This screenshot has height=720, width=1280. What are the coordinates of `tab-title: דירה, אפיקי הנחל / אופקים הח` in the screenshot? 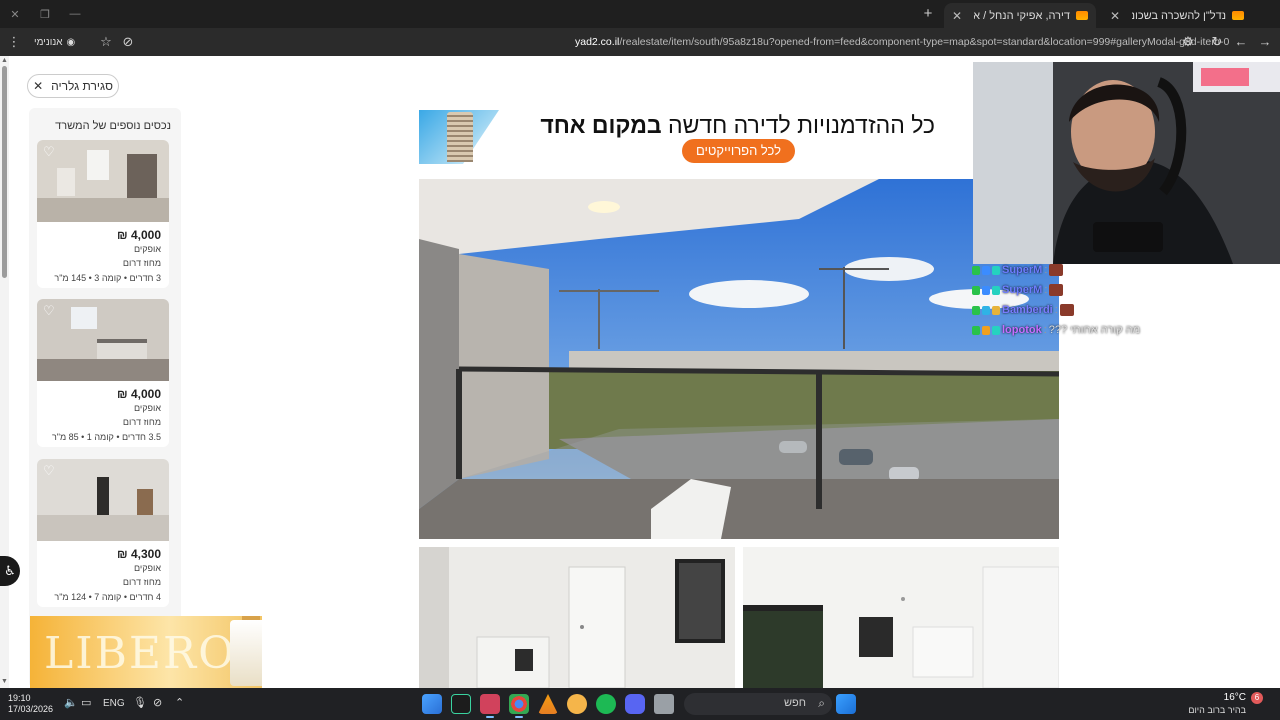 It's located at (1022, 15).